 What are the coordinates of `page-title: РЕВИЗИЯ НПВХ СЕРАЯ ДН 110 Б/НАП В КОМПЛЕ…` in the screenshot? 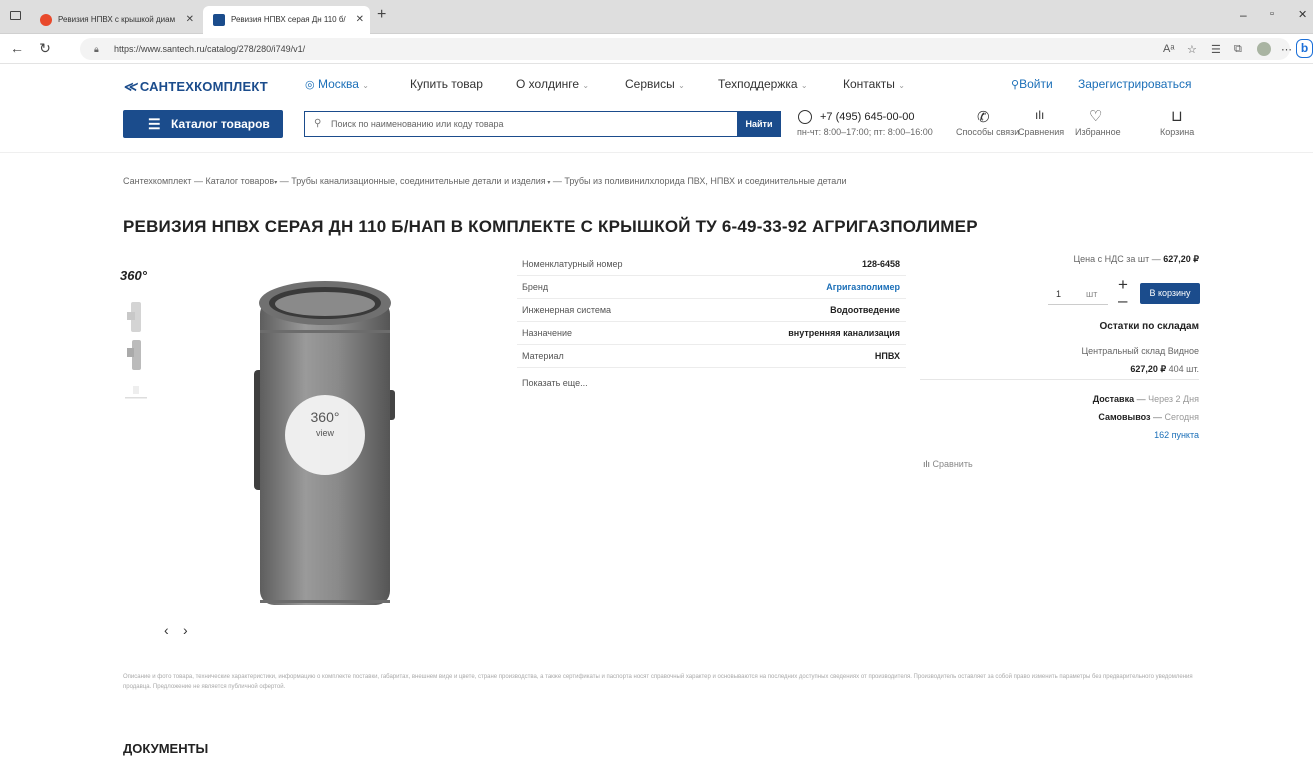 It's located at (550, 226).